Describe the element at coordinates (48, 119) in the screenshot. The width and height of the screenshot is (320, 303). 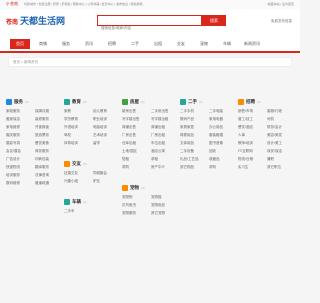
I see `subcategory-link: 装修服务` at that location.